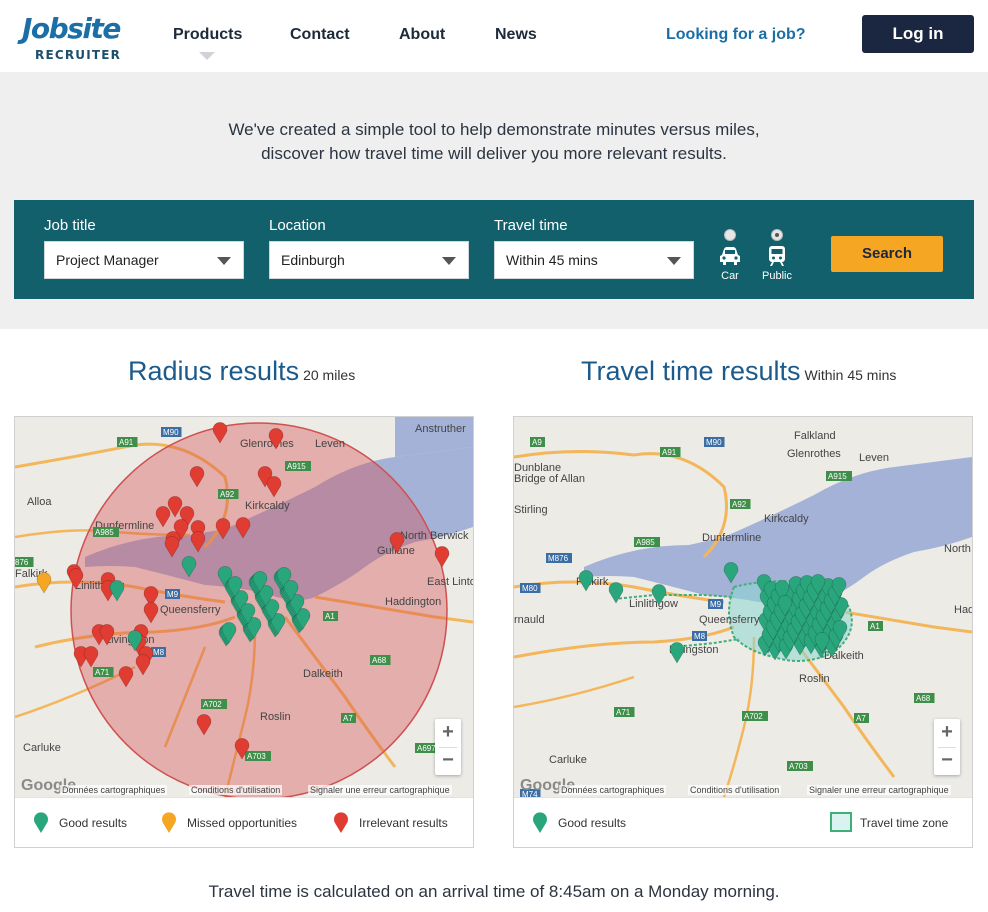  I want to click on map-label: Alloa, so click(39, 502).